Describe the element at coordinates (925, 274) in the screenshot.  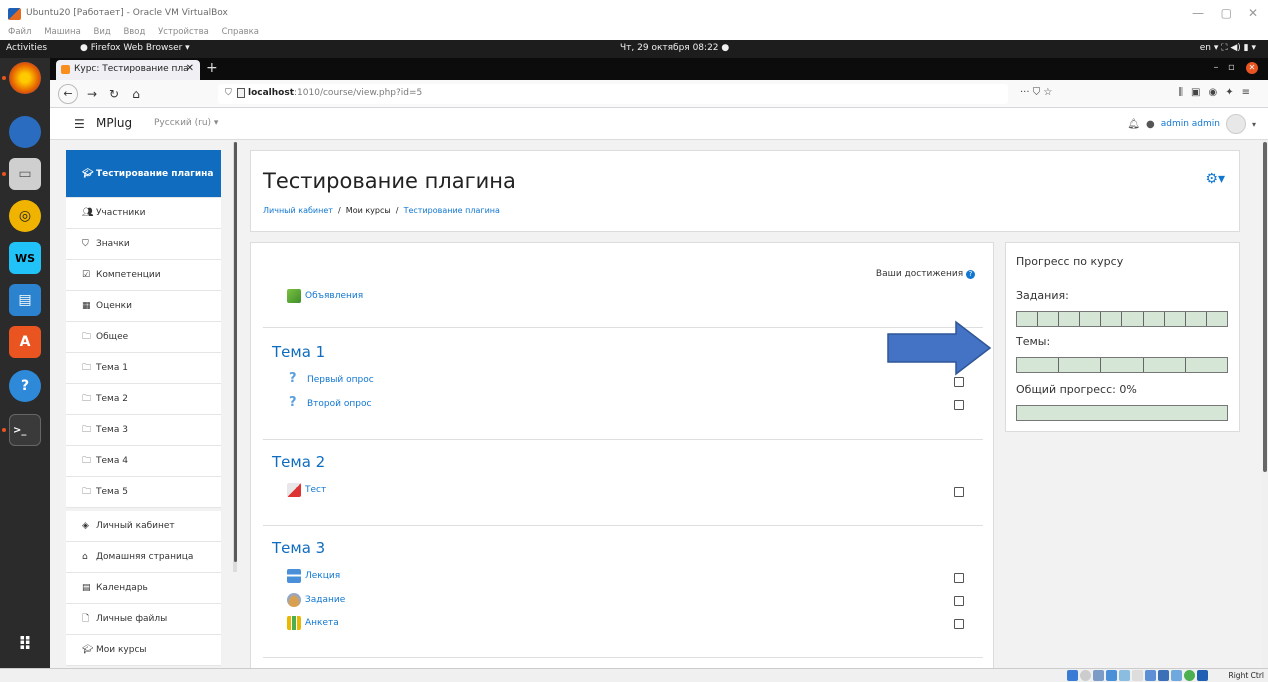
I see `achievements-link: Ваши достижения ?` at that location.